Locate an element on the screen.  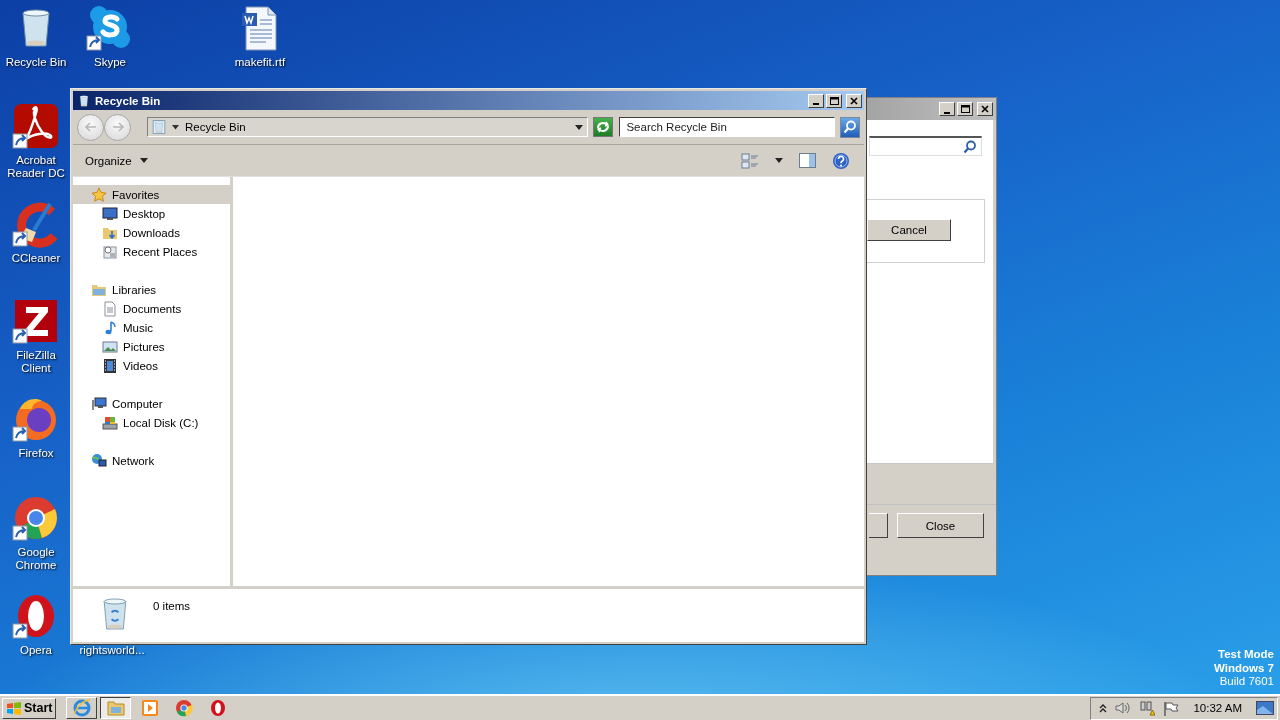
nav-item: Favorites is located at coordinates (151, 194).